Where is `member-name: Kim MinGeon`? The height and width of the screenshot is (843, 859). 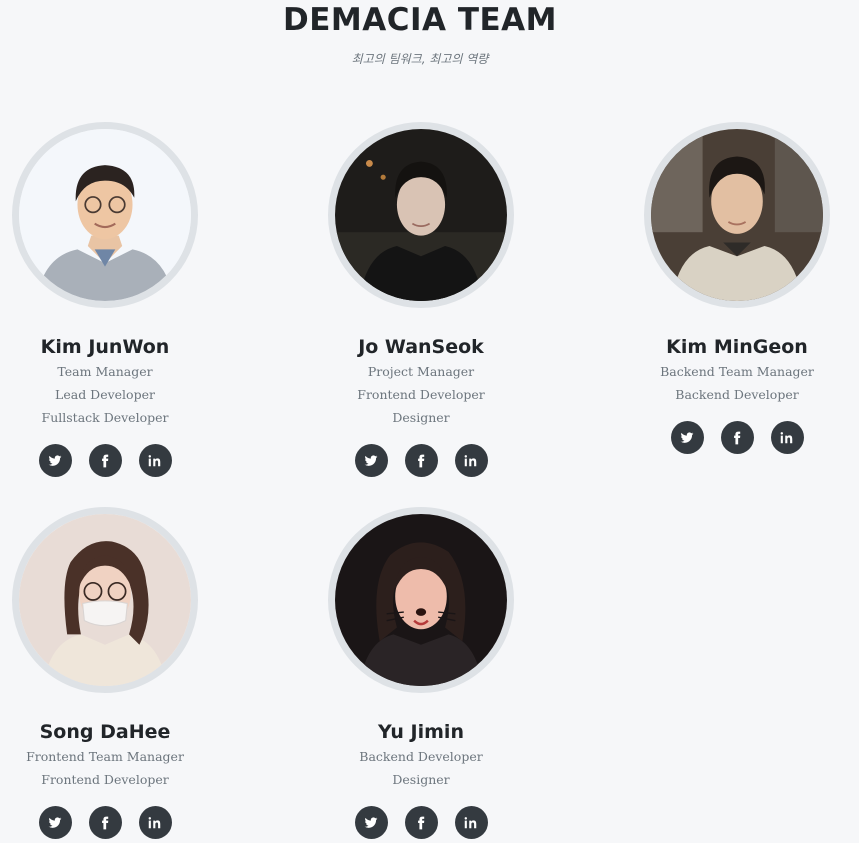 member-name: Kim MinGeon is located at coordinates (737, 347).